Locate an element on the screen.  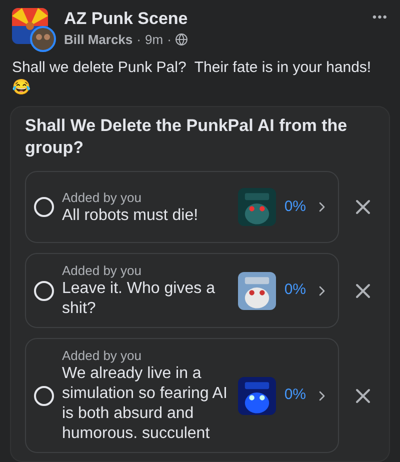
poll-title: Shall We Delete the PunkPal AI from the group? is located at coordinates (186, 137).